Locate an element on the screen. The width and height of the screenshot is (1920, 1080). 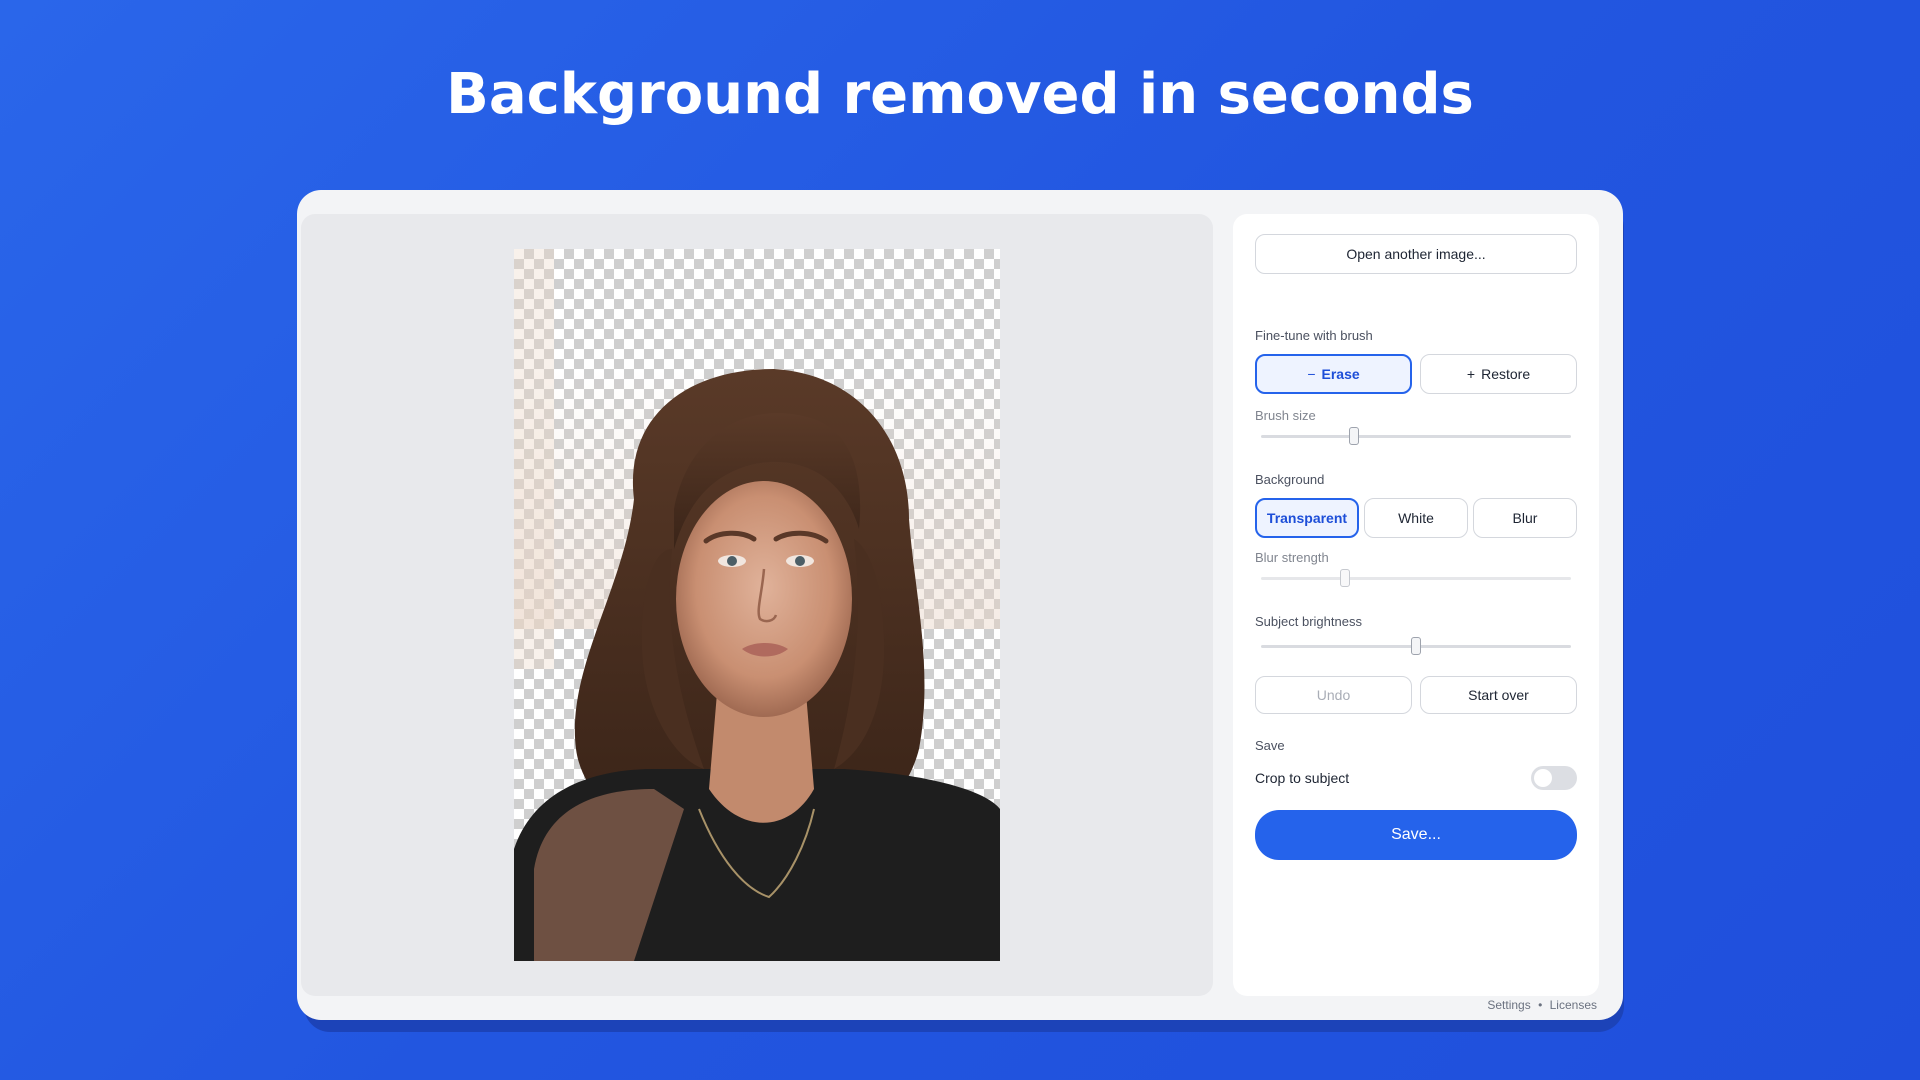
start-over-button: Start over is located at coordinates (1498, 695).